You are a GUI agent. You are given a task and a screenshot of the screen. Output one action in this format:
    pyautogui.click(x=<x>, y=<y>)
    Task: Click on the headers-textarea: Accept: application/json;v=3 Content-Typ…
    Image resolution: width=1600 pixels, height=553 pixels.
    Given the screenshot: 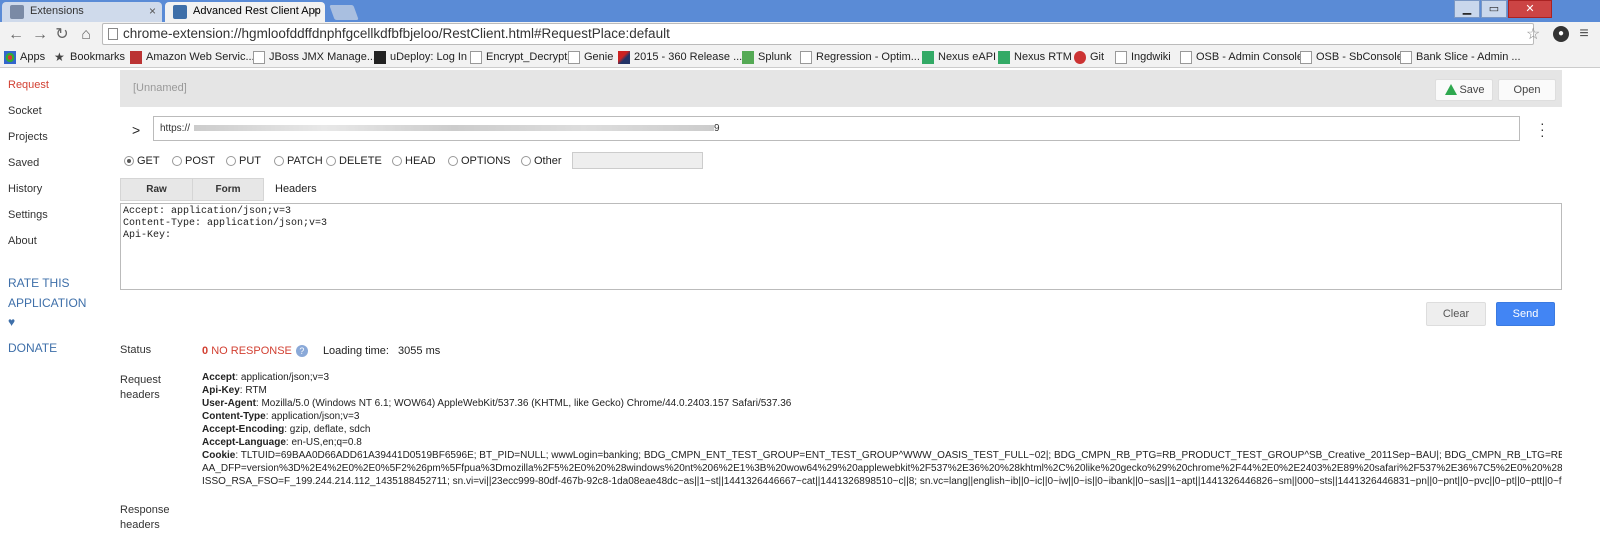 What is the action you would take?
    pyautogui.click(x=841, y=246)
    